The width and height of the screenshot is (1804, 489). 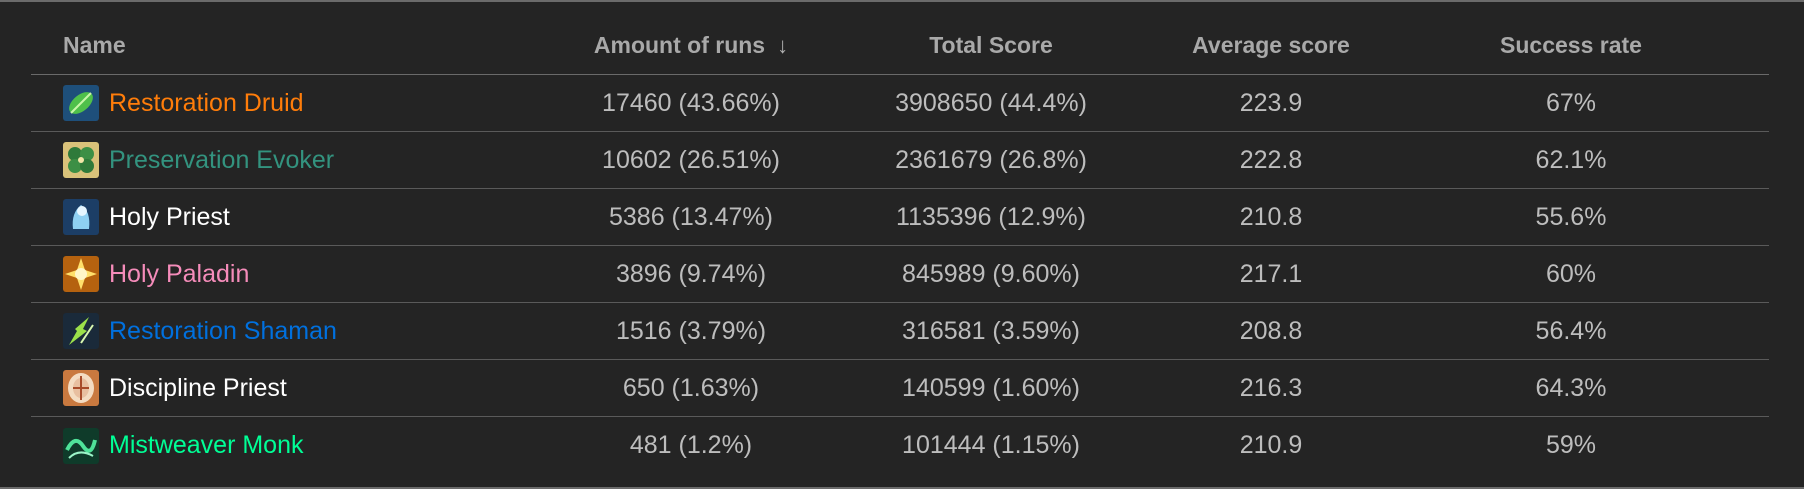 What do you see at coordinates (273, 217) in the screenshot?
I see `spec-name-cell: Holy Priest` at bounding box center [273, 217].